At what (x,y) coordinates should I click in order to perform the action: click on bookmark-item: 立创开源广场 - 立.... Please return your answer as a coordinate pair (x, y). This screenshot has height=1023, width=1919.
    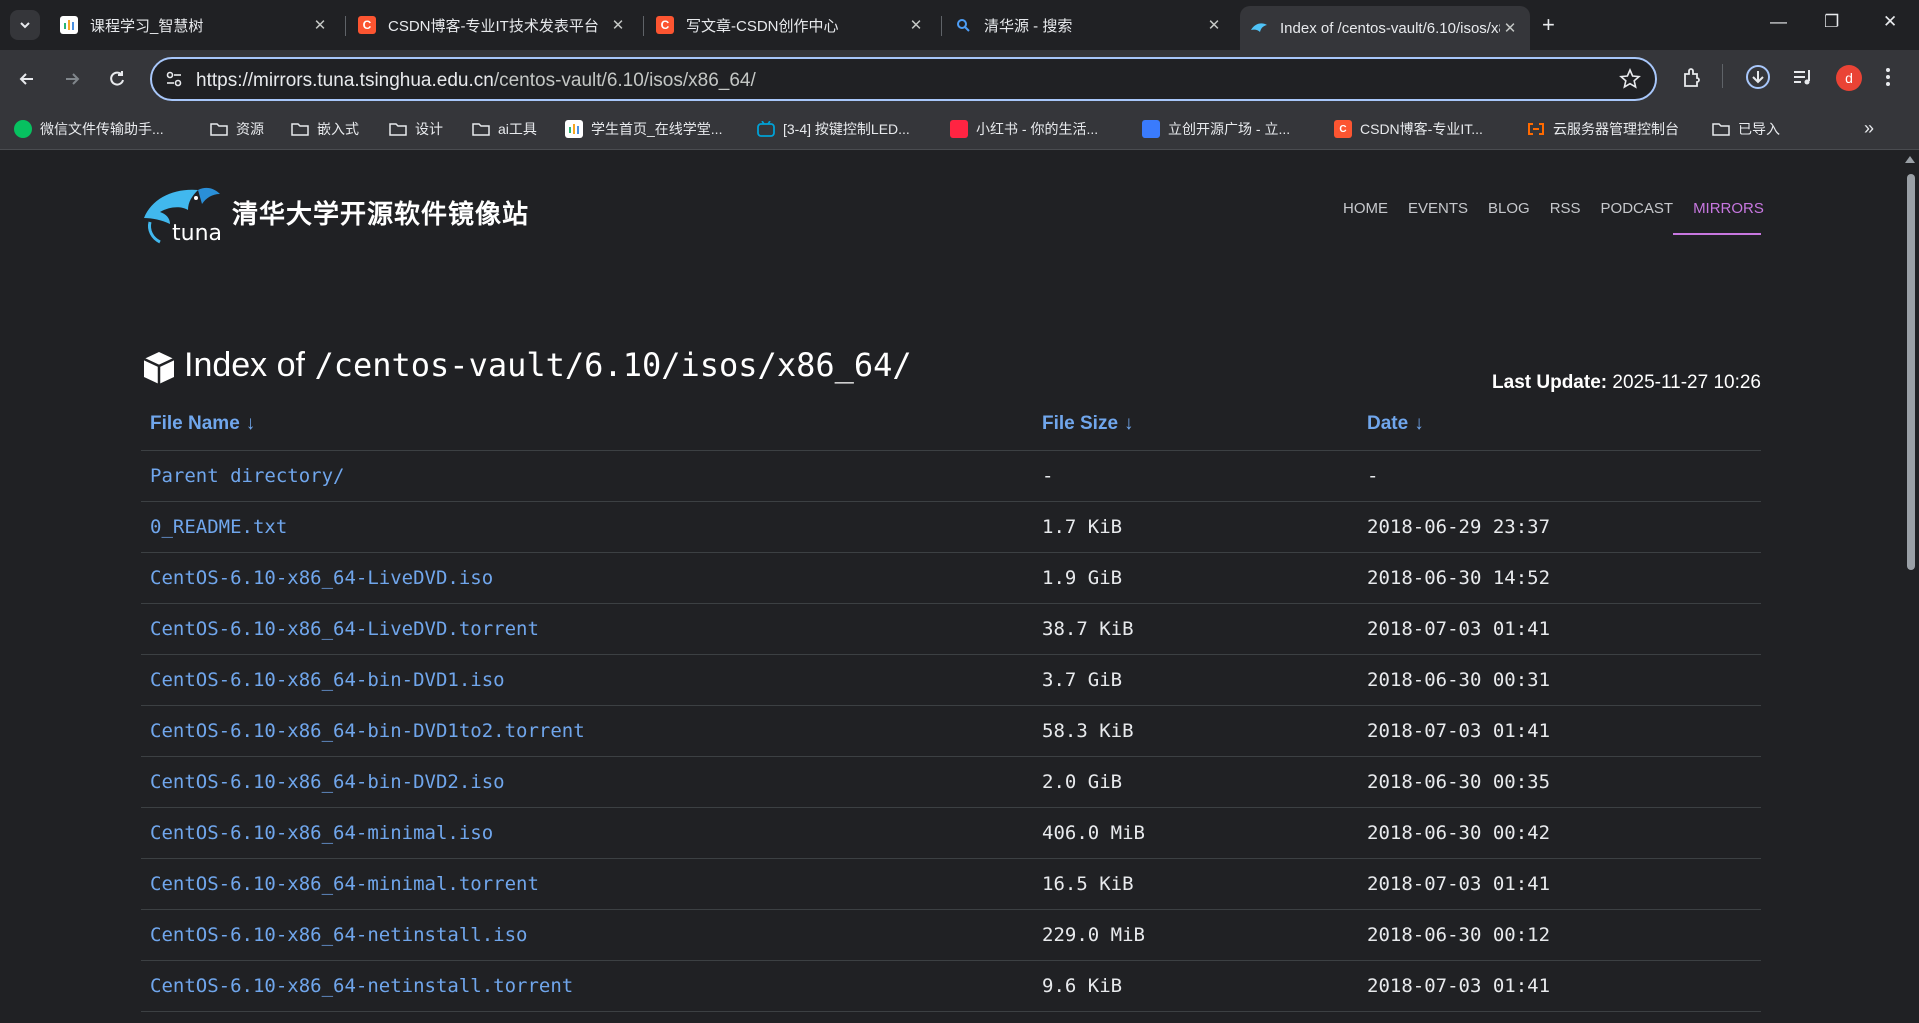
    Looking at the image, I should click on (1216, 129).